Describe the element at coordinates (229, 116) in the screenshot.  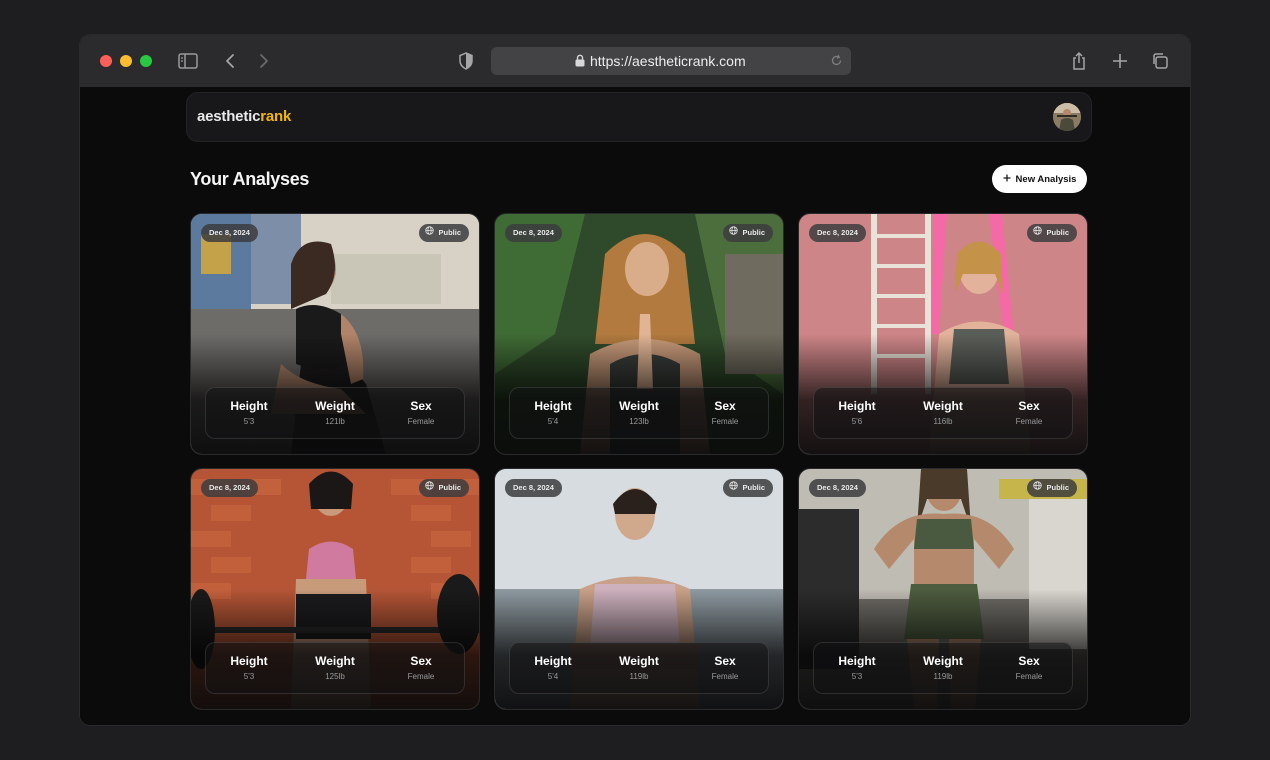
I see `brand-part1: aesthetic` at that location.